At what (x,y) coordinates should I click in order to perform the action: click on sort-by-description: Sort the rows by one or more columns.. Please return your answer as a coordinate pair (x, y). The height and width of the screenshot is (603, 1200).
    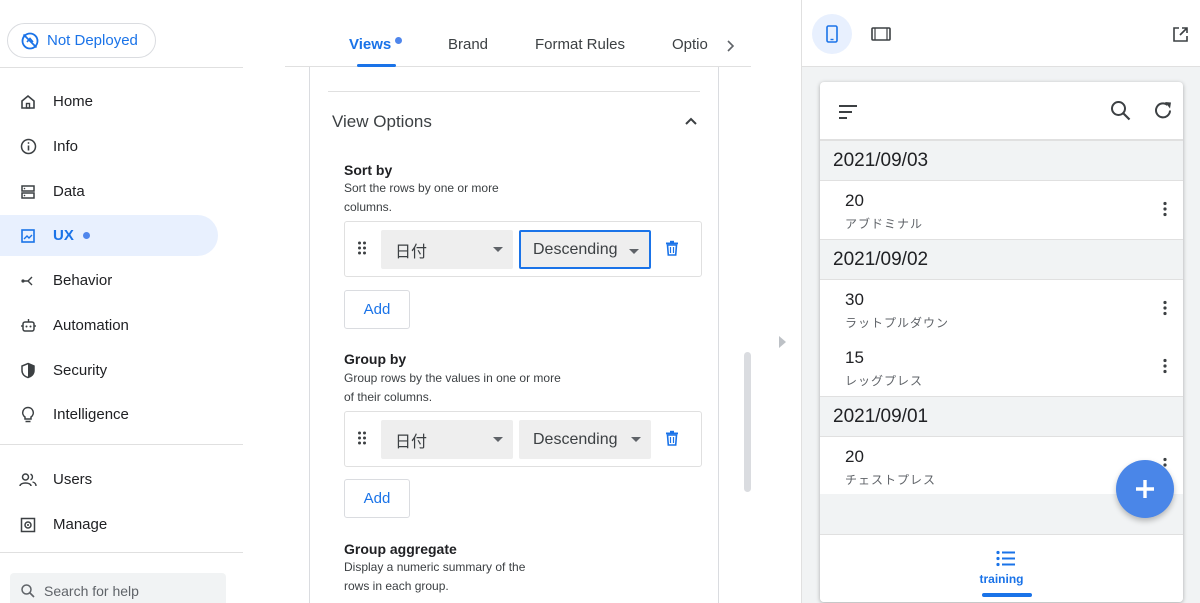
    Looking at the image, I should click on (421, 197).